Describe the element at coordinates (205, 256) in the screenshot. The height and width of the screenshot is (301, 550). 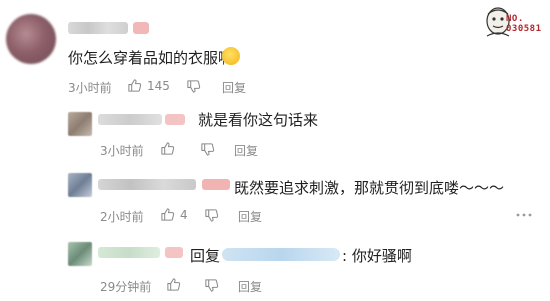
I see `reply-prefix: 回复` at that location.